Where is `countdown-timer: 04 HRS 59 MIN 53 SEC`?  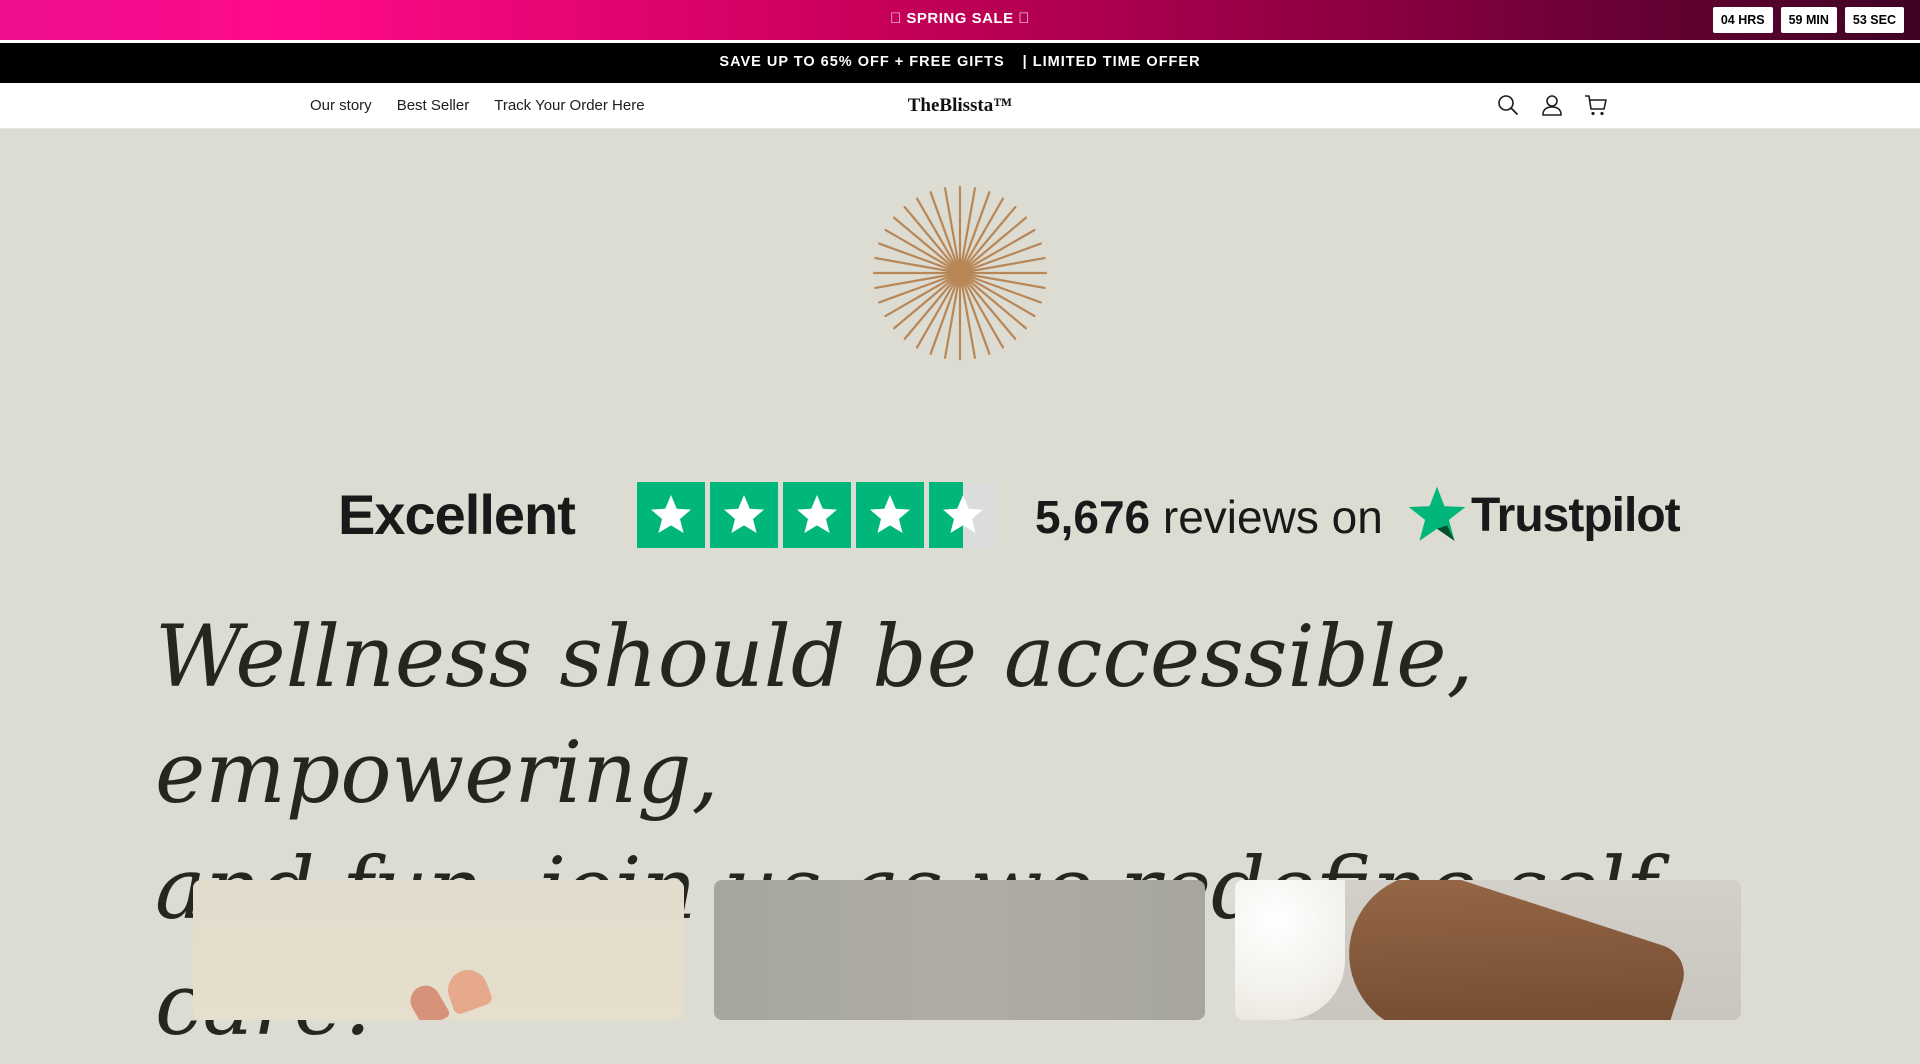 countdown-timer: 04 HRS 59 MIN 53 SEC is located at coordinates (1808, 20).